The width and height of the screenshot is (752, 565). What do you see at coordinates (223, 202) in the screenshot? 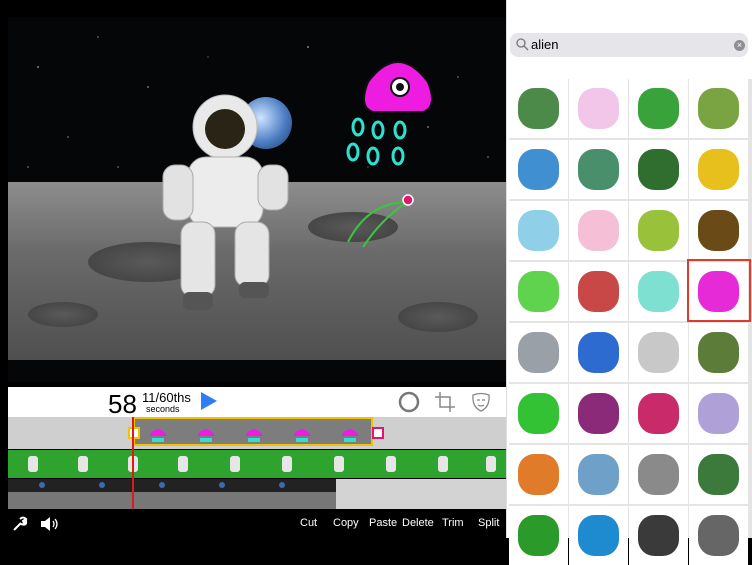
I see `astronaut-image` at bounding box center [223, 202].